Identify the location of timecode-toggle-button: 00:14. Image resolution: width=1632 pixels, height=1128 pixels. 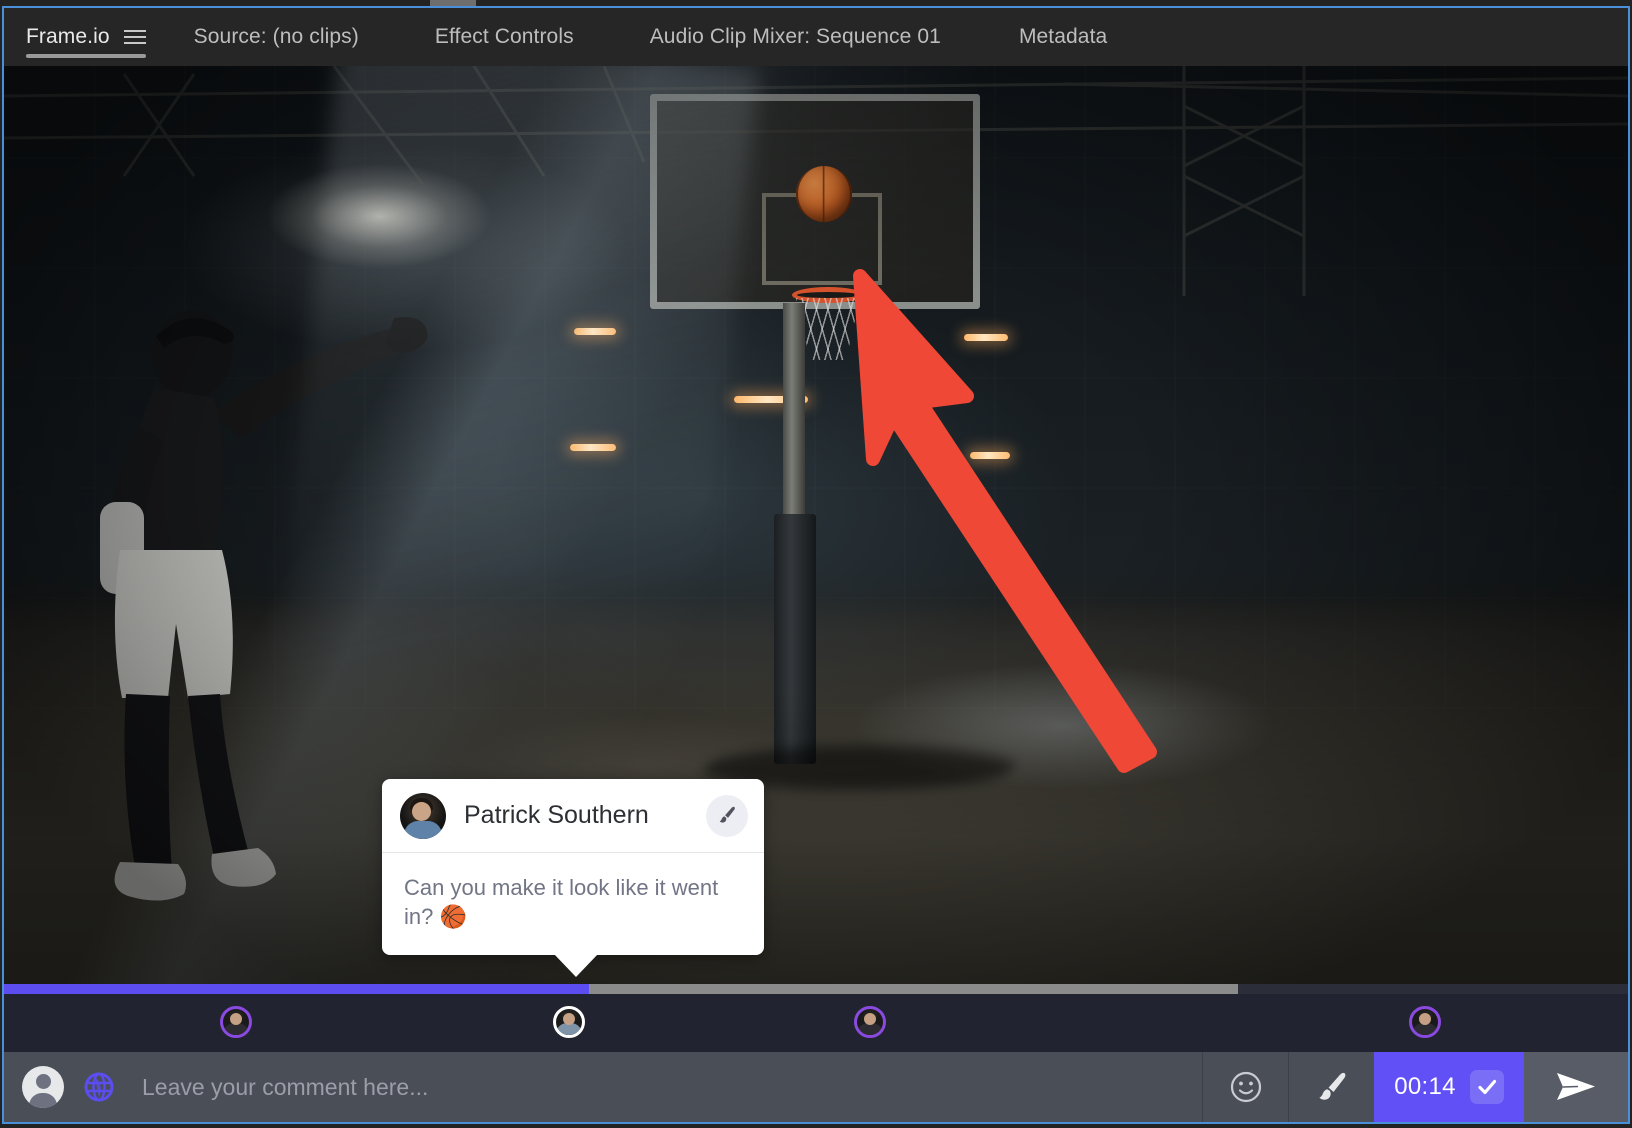
(1449, 1087).